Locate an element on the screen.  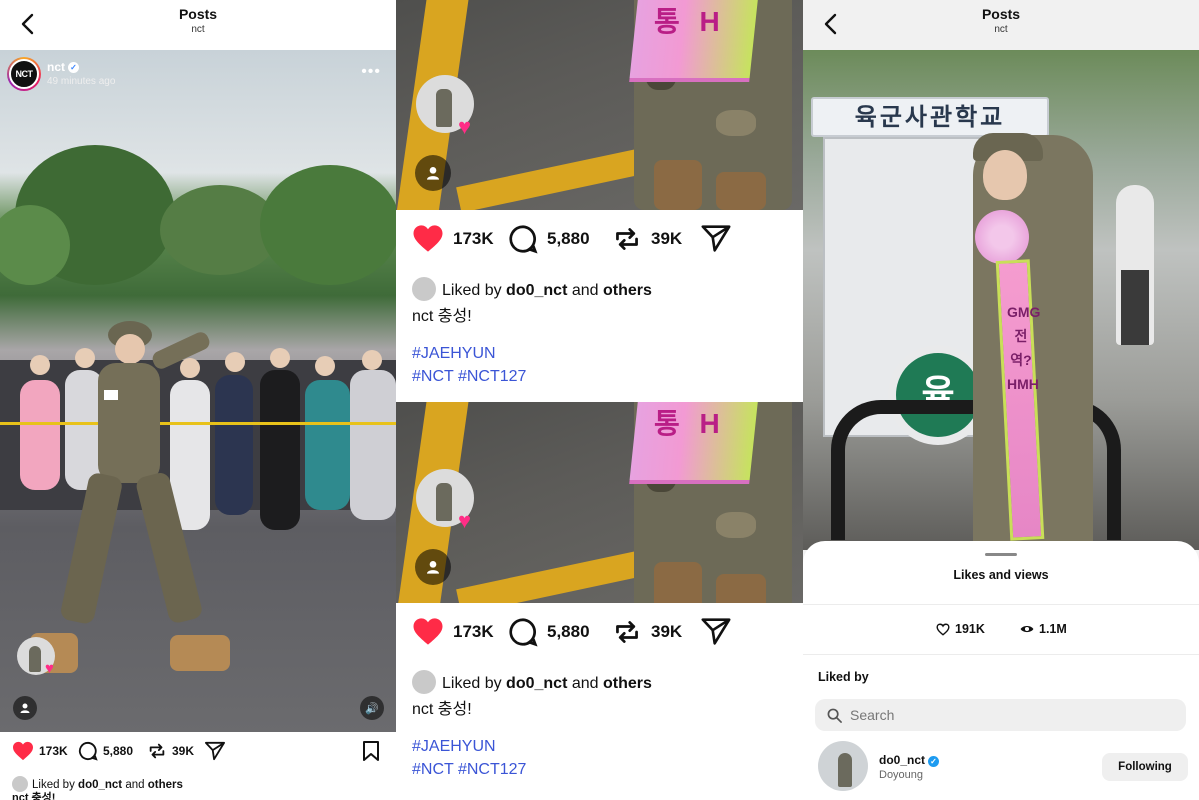
post-time: 49 minutes ago is located at coordinates (81, 81).